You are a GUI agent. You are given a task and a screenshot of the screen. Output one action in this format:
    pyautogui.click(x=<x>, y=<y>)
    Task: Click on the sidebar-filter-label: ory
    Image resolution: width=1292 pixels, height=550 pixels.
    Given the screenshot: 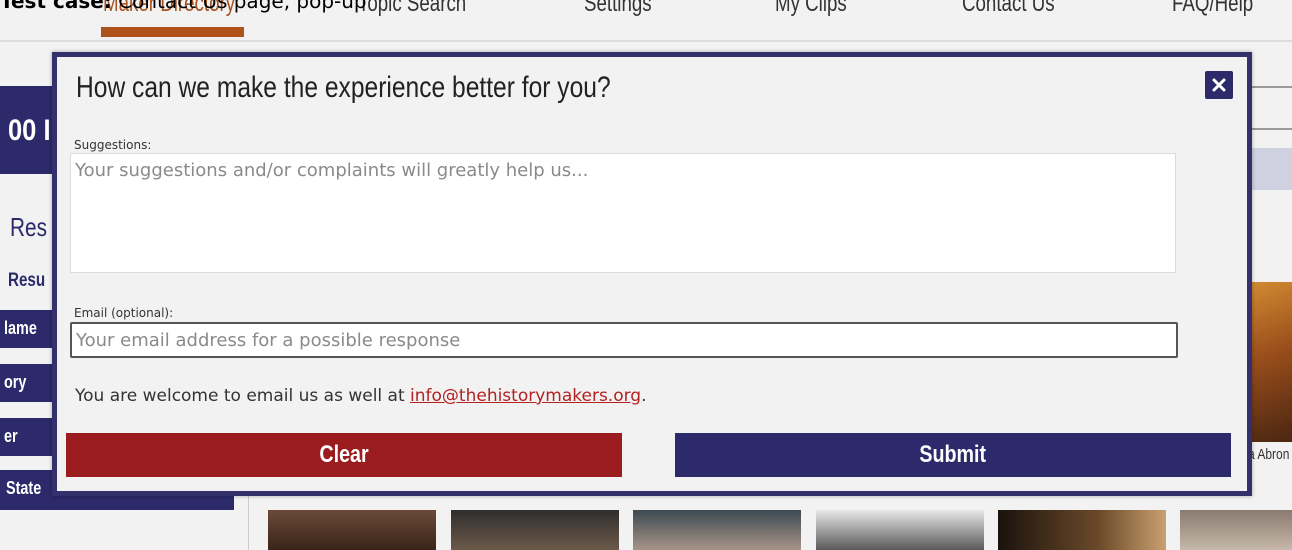 What is the action you would take?
    pyautogui.click(x=15, y=382)
    